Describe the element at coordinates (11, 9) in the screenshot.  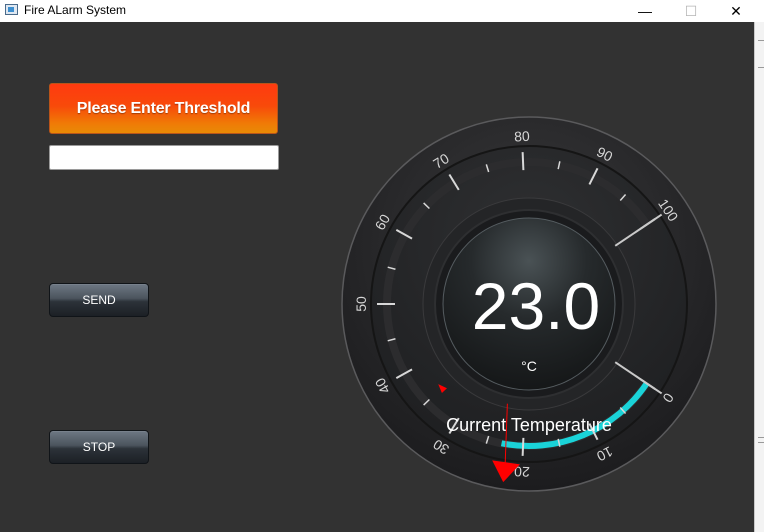
I see `app-icon` at that location.